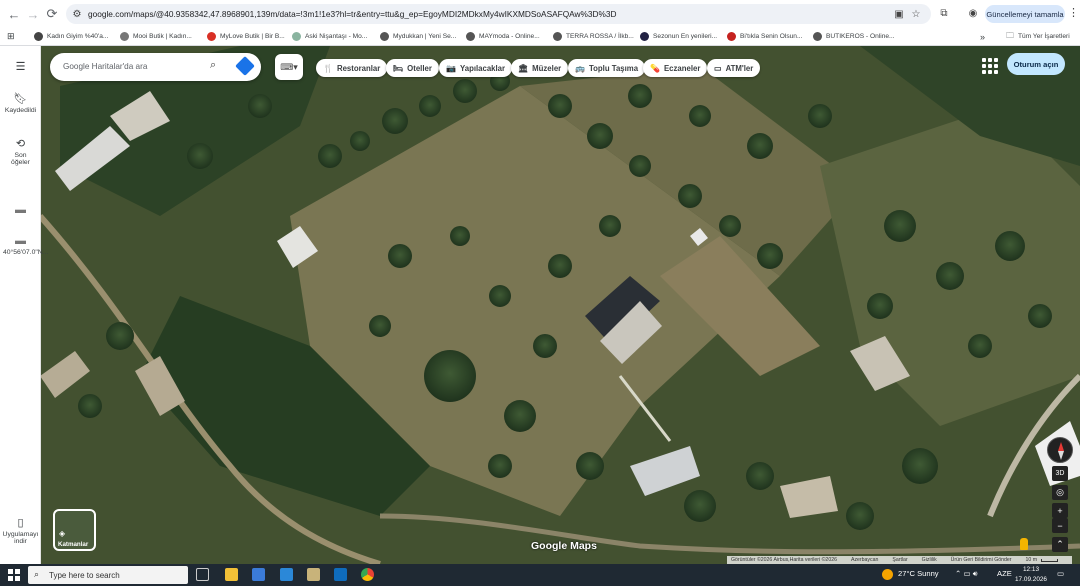 Image resolution: width=1080 pixels, height=586 pixels. I want to click on saved-button: 🔖︎ Kaydedildi, so click(20, 103).